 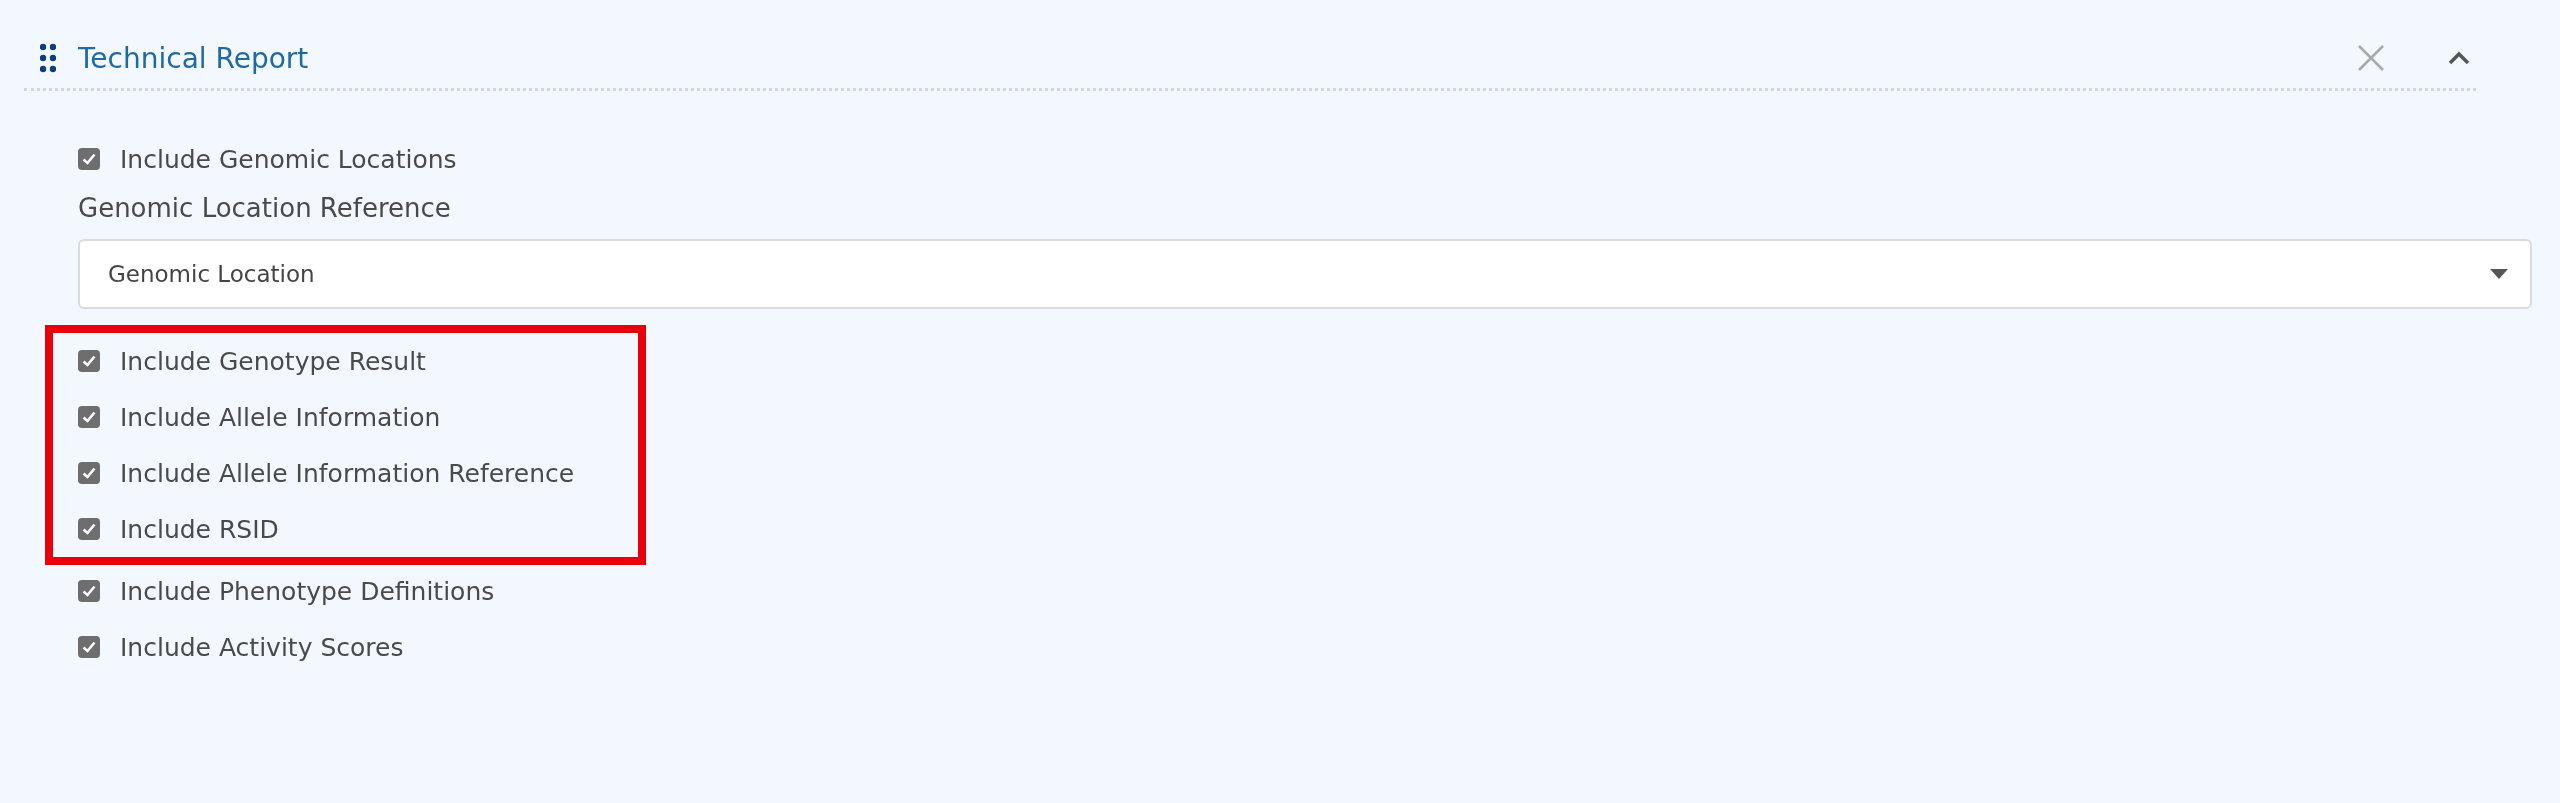 I want to click on checkbox-label: Include Activity Scores, so click(x=262, y=647).